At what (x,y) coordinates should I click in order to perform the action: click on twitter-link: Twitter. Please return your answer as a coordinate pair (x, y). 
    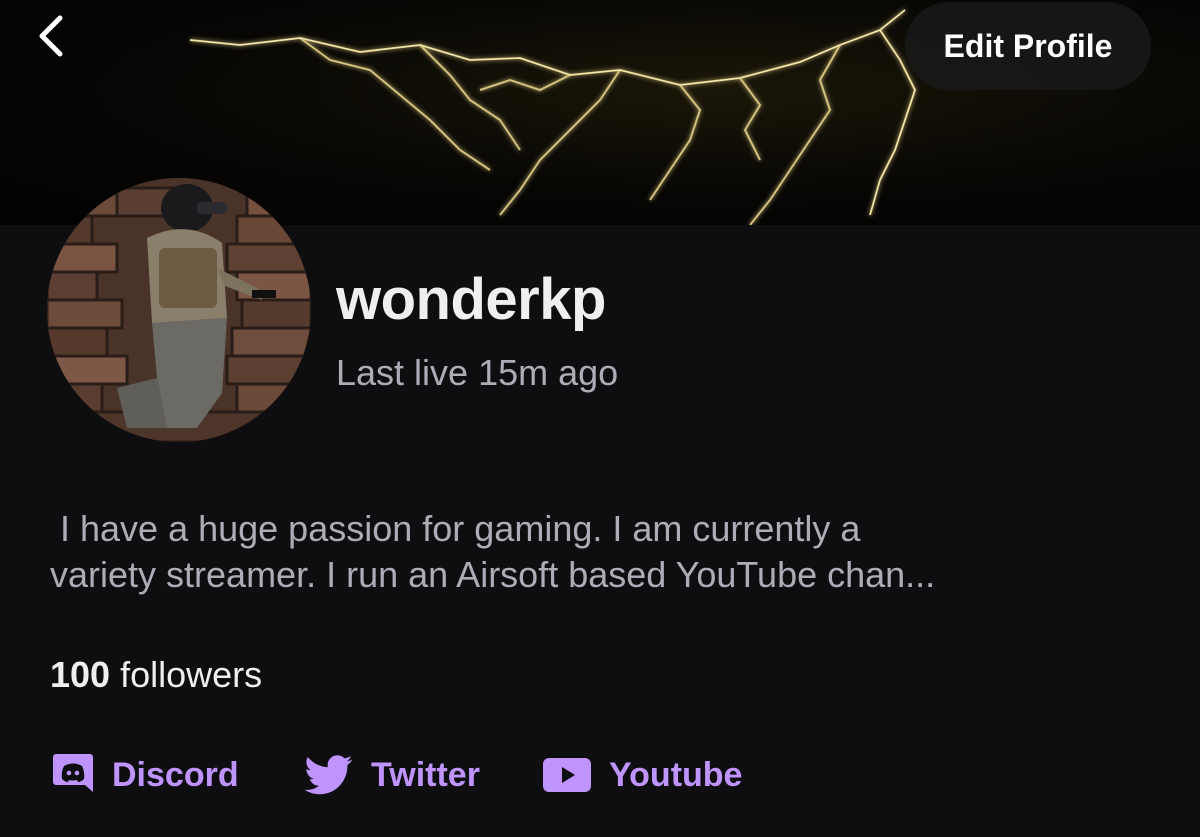
    Looking at the image, I should click on (392, 775).